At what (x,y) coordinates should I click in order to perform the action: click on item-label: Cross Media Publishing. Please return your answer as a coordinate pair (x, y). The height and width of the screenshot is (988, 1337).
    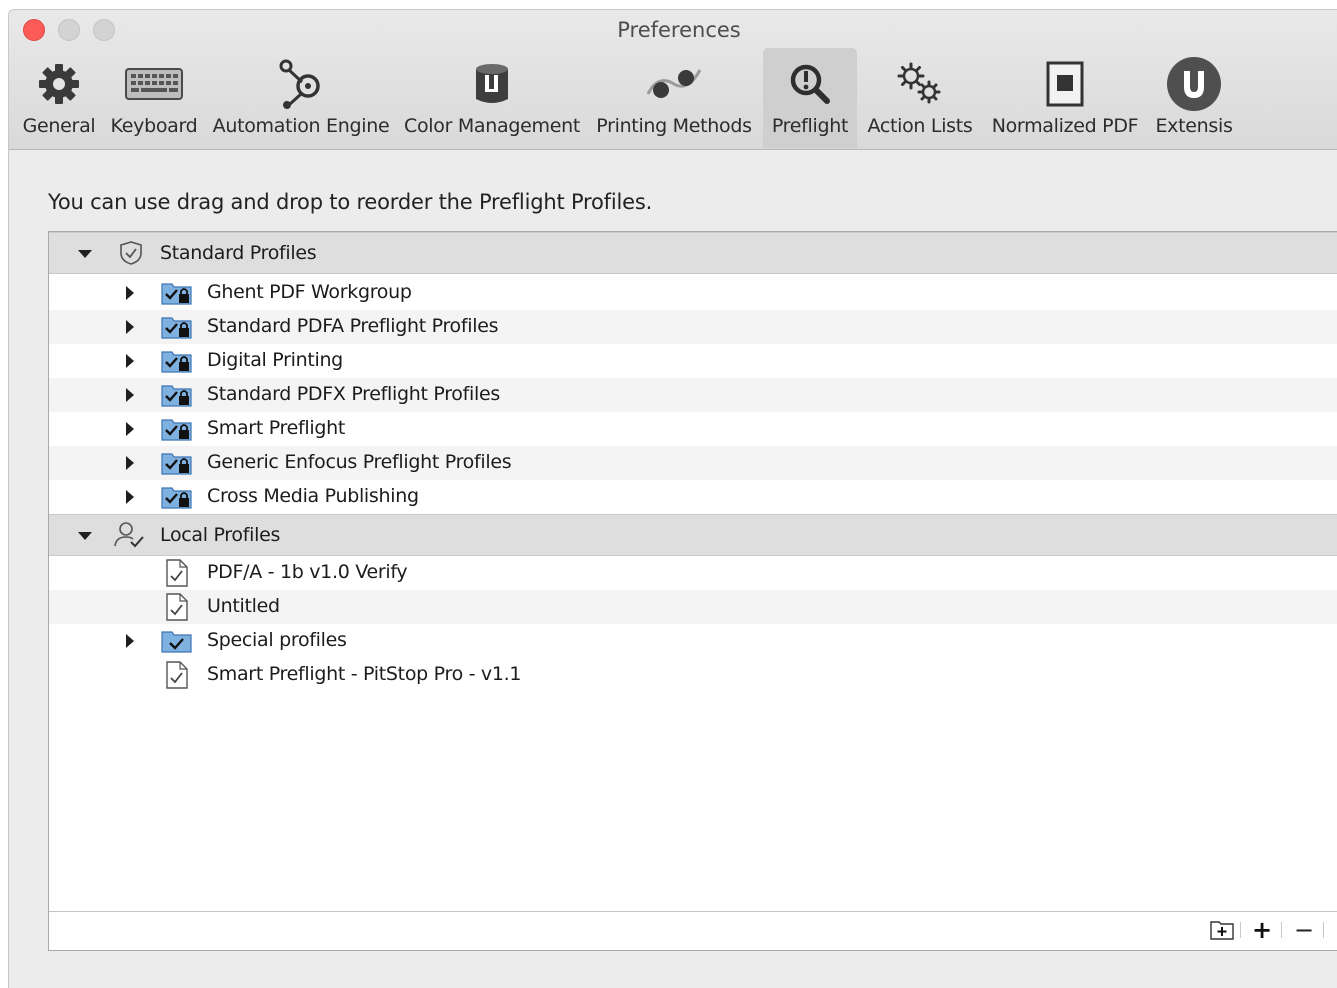
    Looking at the image, I should click on (313, 496).